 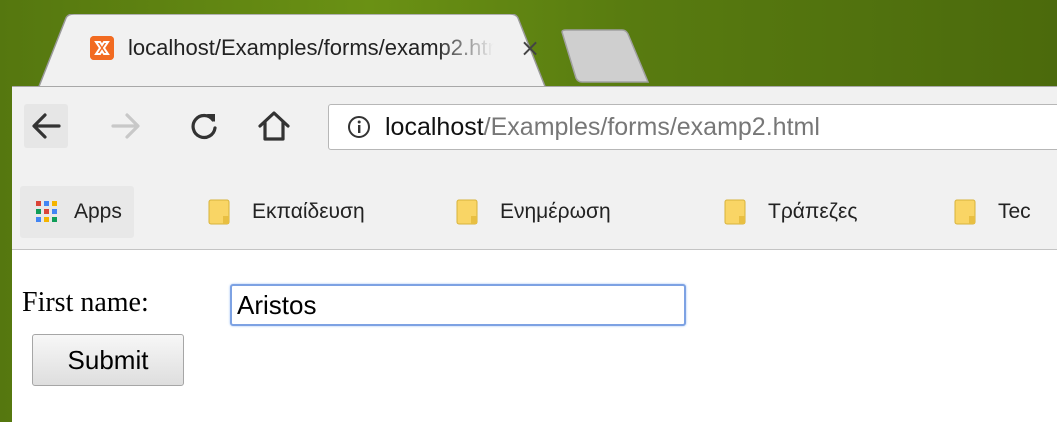 What do you see at coordinates (472, 48) in the screenshot?
I see `tab-title-fade` at bounding box center [472, 48].